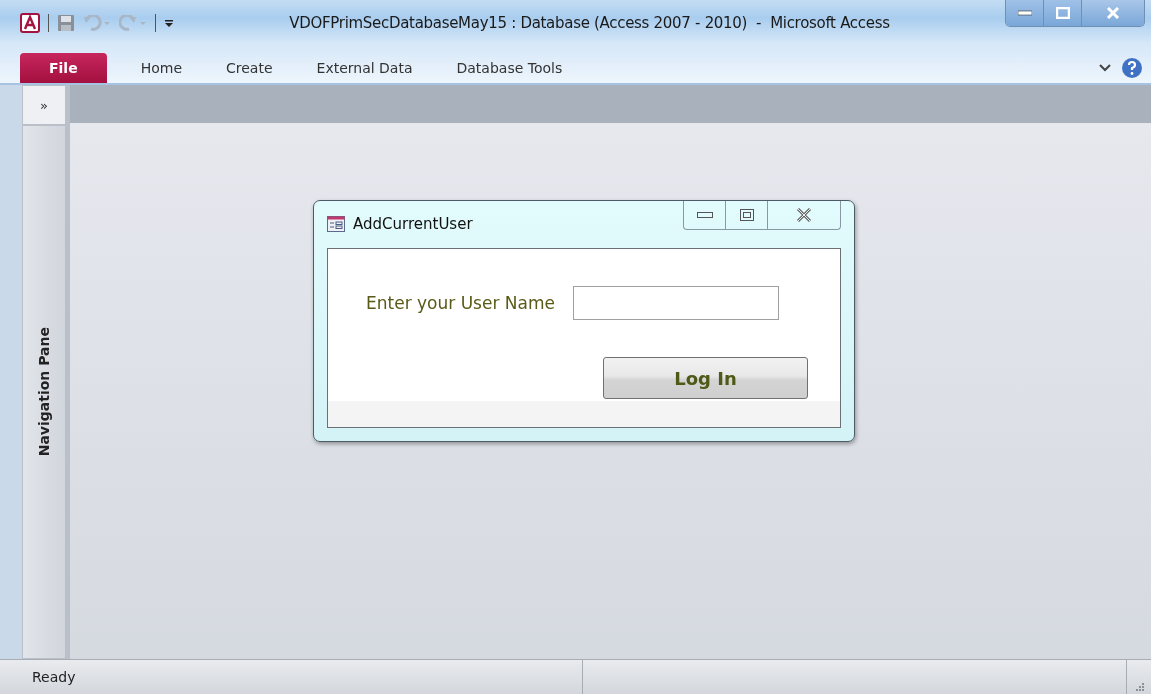 The image size is (1151, 694). I want to click on help-icon, so click(1132, 68).